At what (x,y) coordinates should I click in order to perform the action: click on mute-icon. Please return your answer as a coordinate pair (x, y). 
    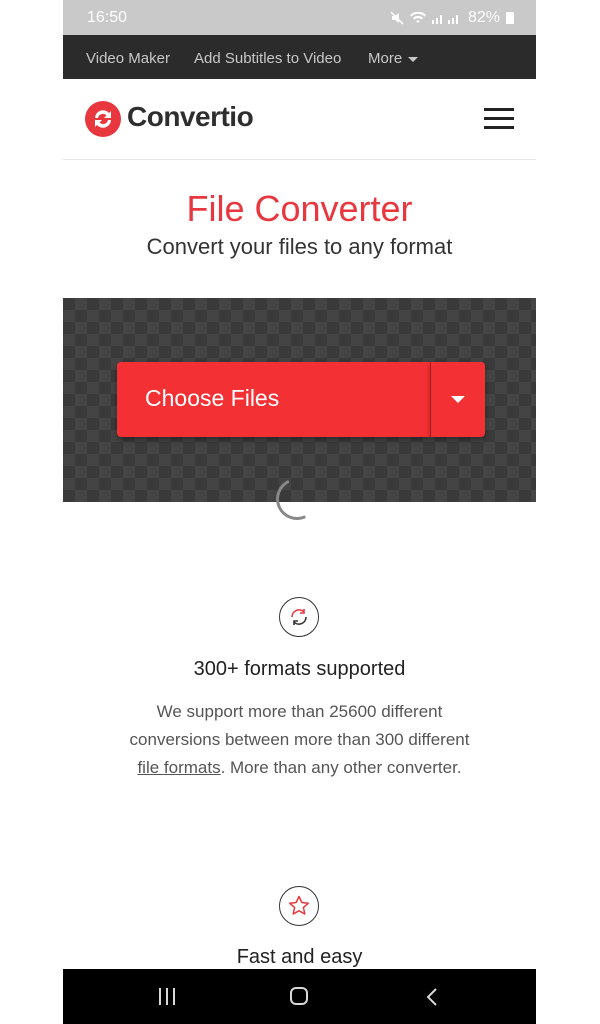
    Looking at the image, I should click on (397, 18).